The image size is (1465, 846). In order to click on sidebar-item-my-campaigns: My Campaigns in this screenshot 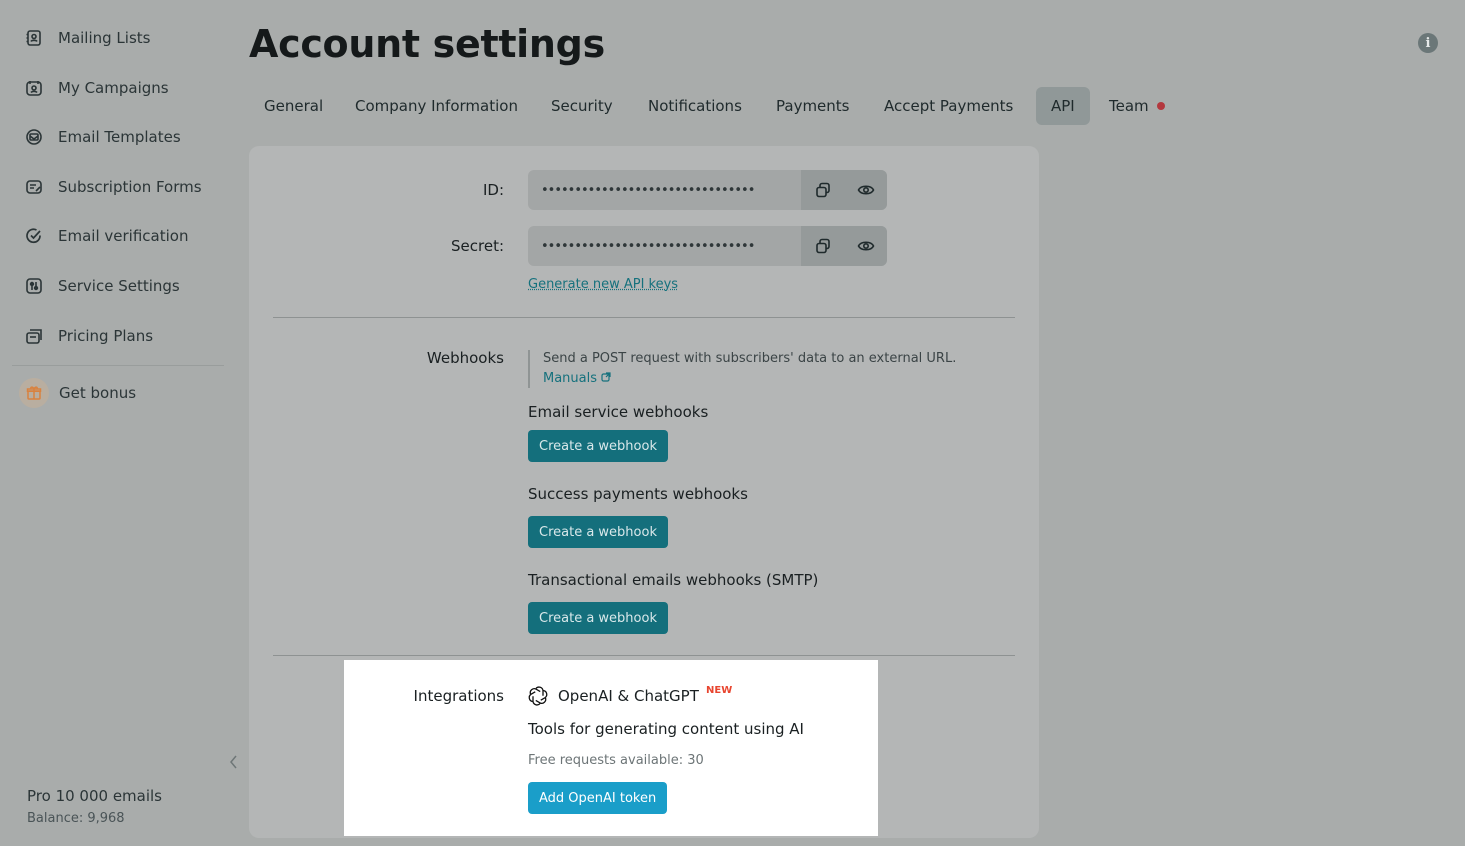, I will do `click(96, 88)`.